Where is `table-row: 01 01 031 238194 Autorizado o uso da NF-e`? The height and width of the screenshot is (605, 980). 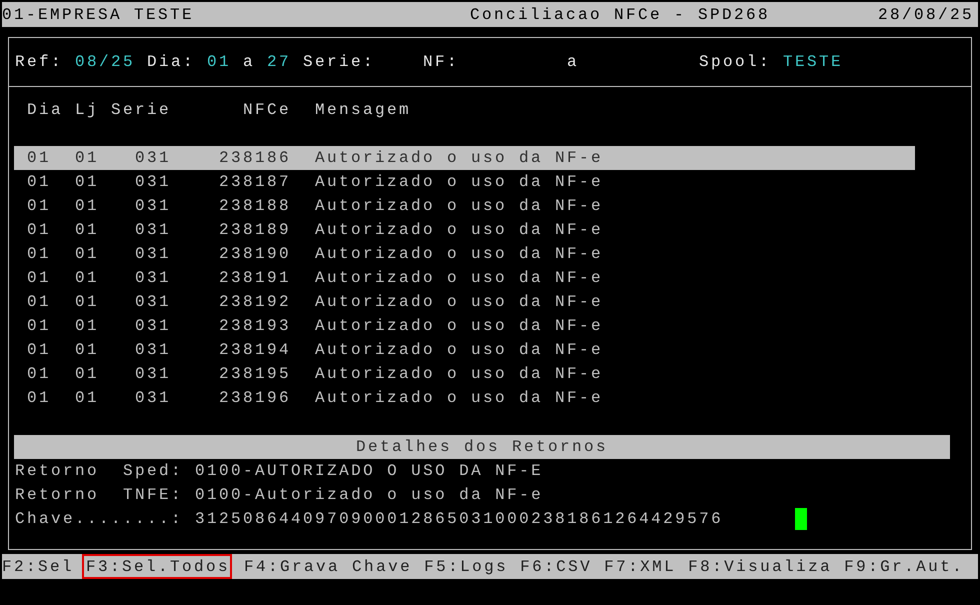
table-row: 01 01 031 238194 Autorizado o uso da NF-e is located at coordinates (464, 350).